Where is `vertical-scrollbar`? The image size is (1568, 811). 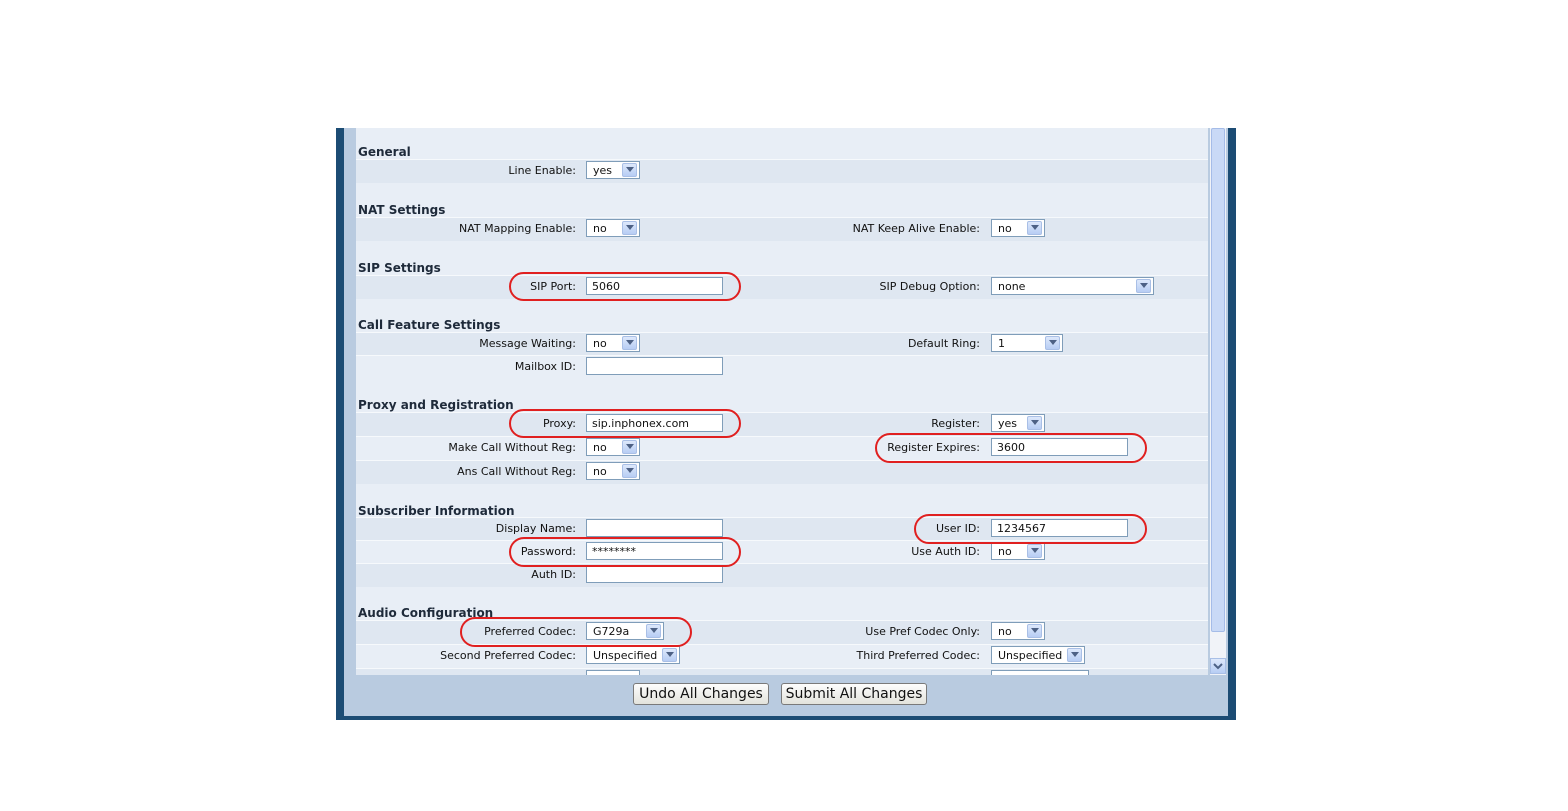 vertical-scrollbar is located at coordinates (1218, 401).